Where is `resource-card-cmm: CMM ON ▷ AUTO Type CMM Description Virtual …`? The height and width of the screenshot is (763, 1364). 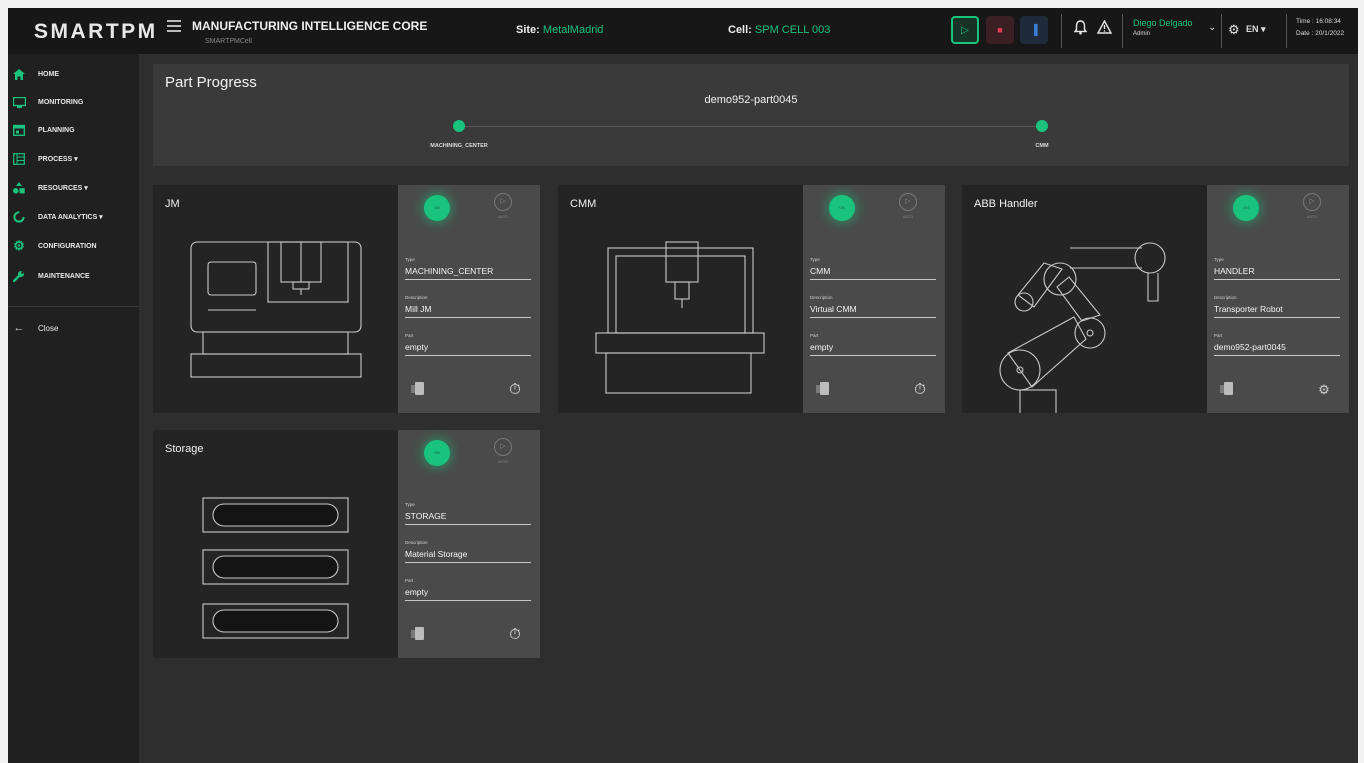
resource-card-cmm: CMM ON ▷ AUTO Type CMM Description Virtual … is located at coordinates (751, 299).